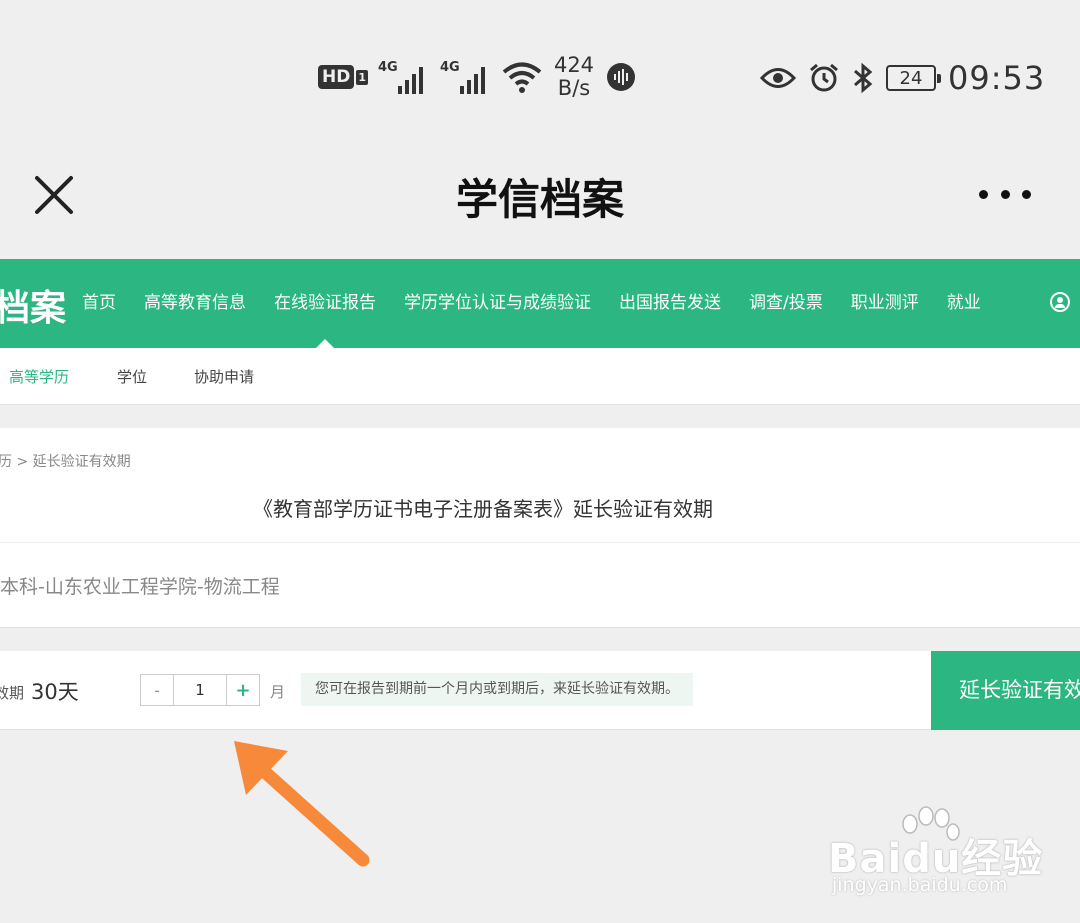 The width and height of the screenshot is (1080, 923). Describe the element at coordinates (450, 67) in the screenshot. I see `network-2-label: 4G` at that location.